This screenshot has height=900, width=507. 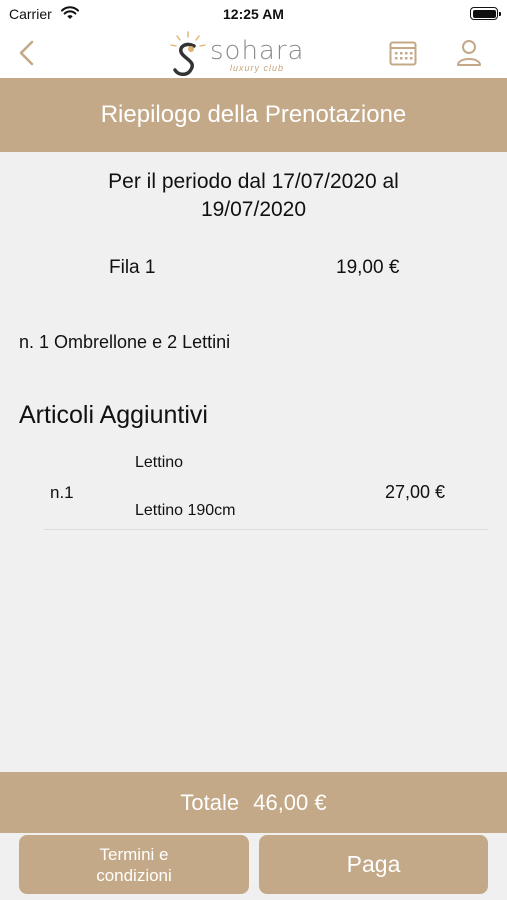 I want to click on title-bar: Riepilogo della Prenotazione, so click(x=253, y=115).